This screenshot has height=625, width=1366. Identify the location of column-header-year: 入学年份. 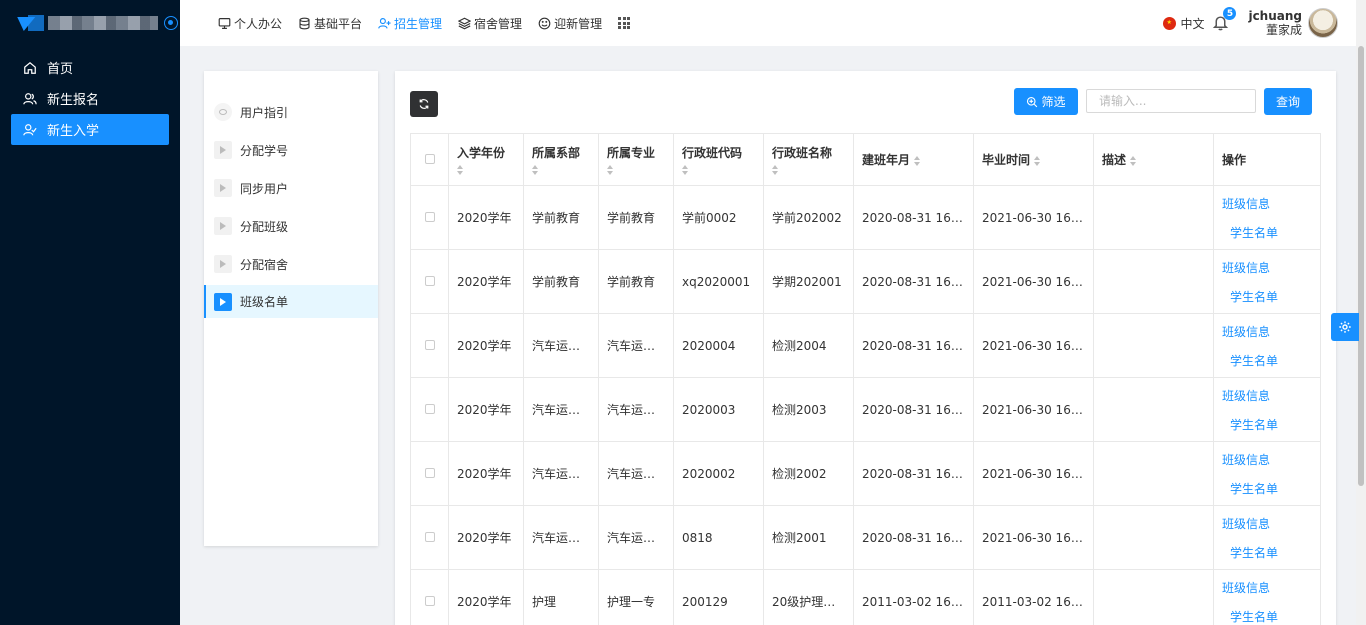
(486, 159).